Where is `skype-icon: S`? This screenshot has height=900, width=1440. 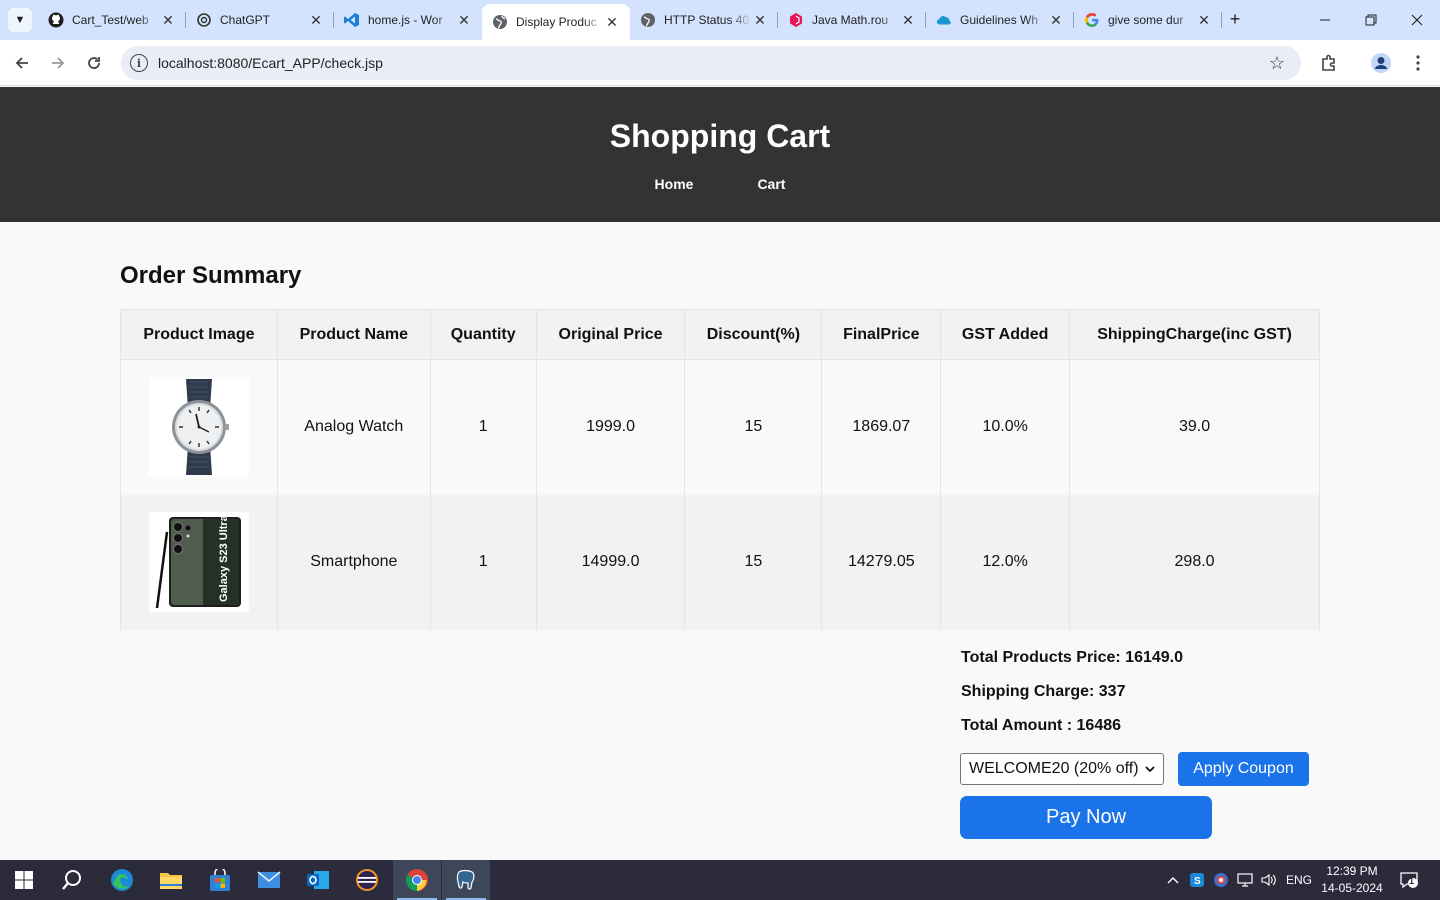 skype-icon: S is located at coordinates (1197, 880).